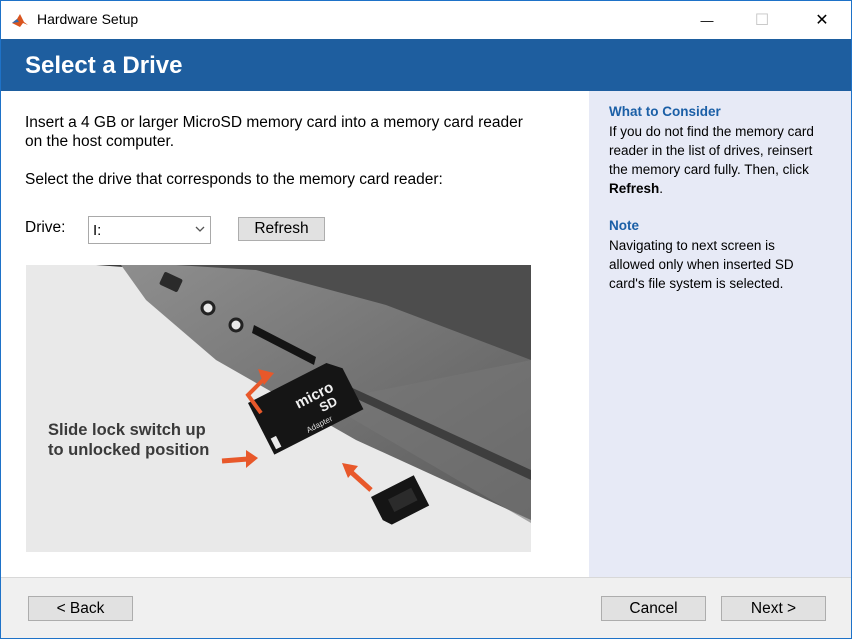 This screenshot has height=639, width=852. What do you see at coordinates (634, 188) in the screenshot?
I see `refresh-emphasis: Refresh` at bounding box center [634, 188].